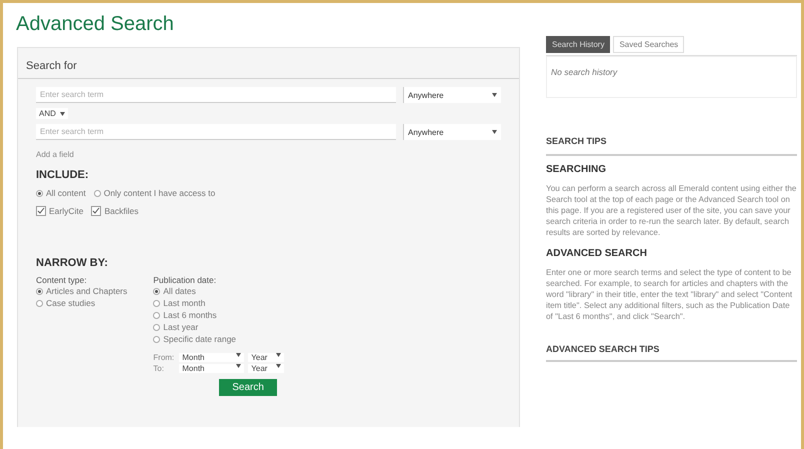 This screenshot has height=449, width=804. Describe the element at coordinates (248, 387) in the screenshot. I see `search-button: Search` at that location.